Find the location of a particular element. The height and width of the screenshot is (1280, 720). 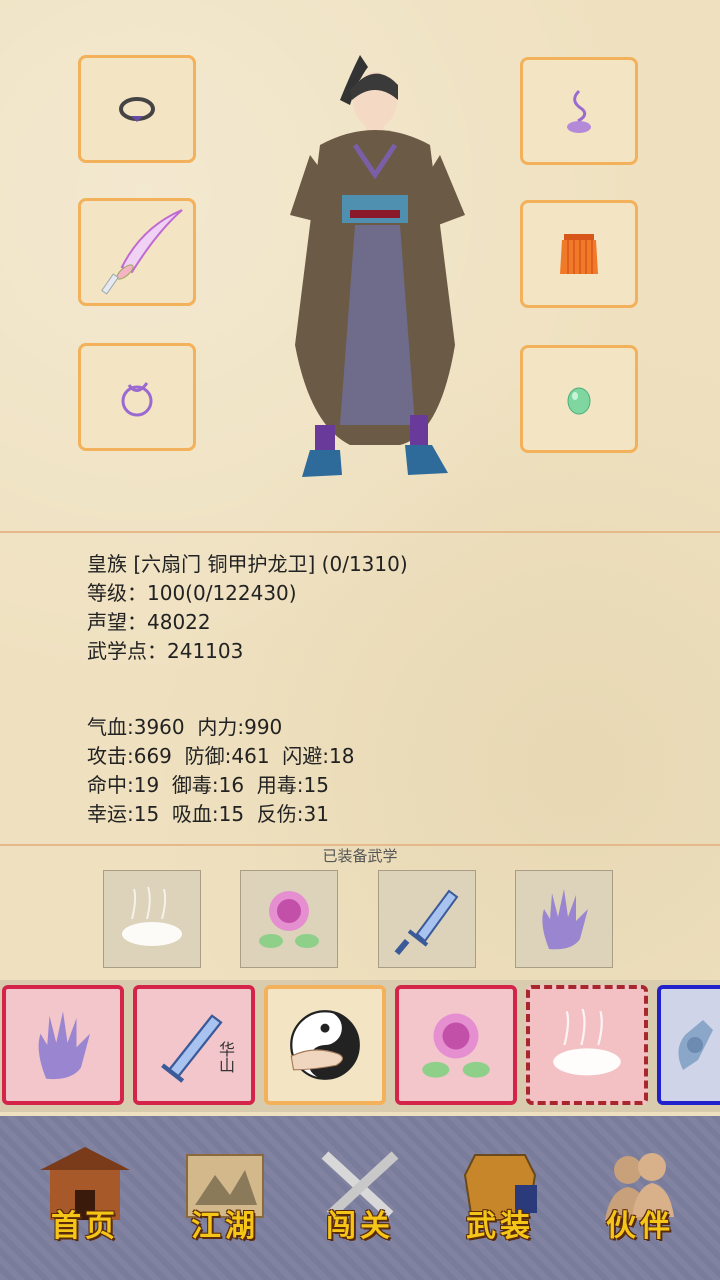

huashan-sword-skill-icon is located at coordinates (426, 922).